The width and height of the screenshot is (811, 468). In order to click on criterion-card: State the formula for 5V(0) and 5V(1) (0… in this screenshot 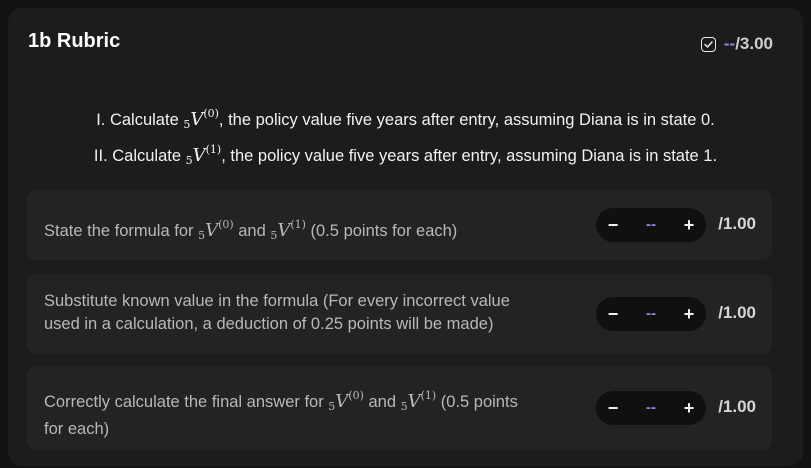, I will do `click(399, 225)`.